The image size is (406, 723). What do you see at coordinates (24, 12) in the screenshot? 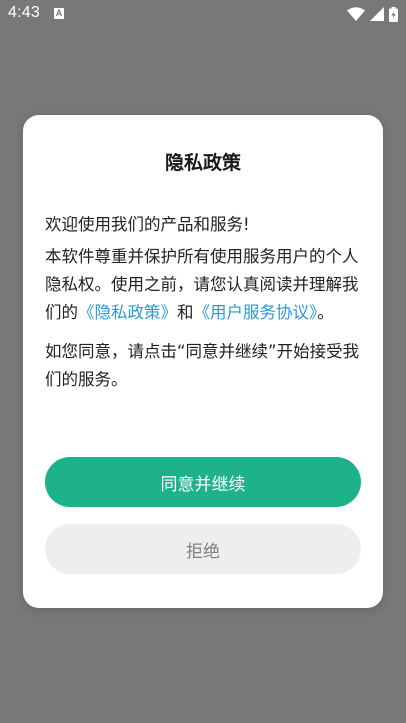
I see `status-time: 4:43` at bounding box center [24, 12].